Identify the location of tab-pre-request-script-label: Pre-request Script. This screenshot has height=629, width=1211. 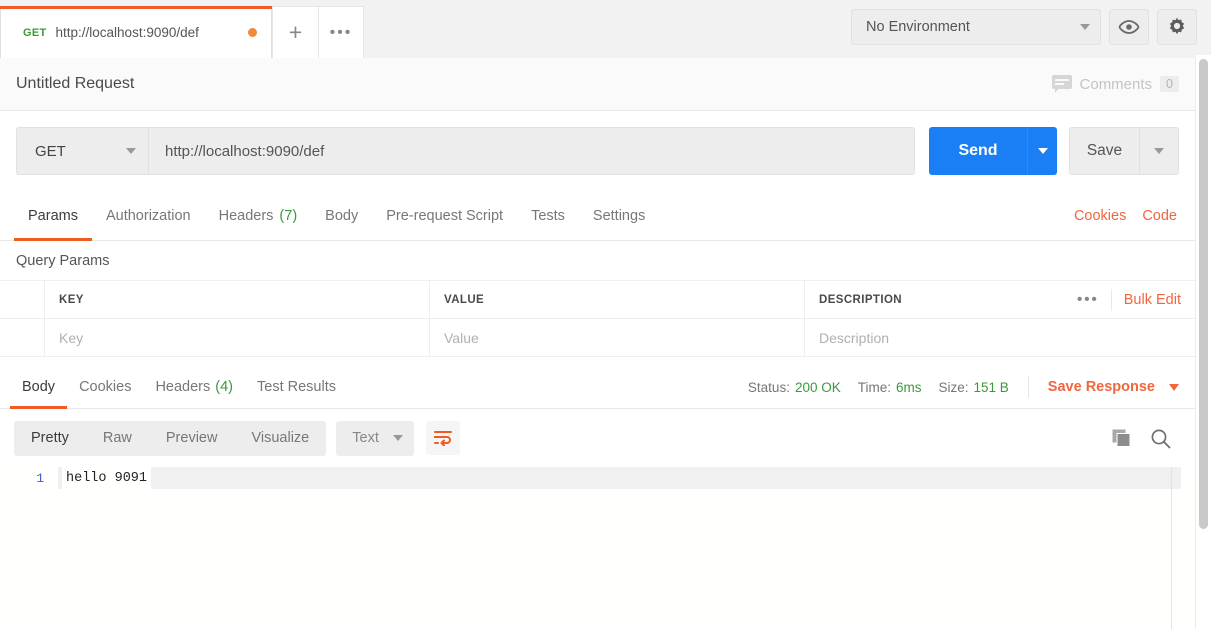
(445, 215).